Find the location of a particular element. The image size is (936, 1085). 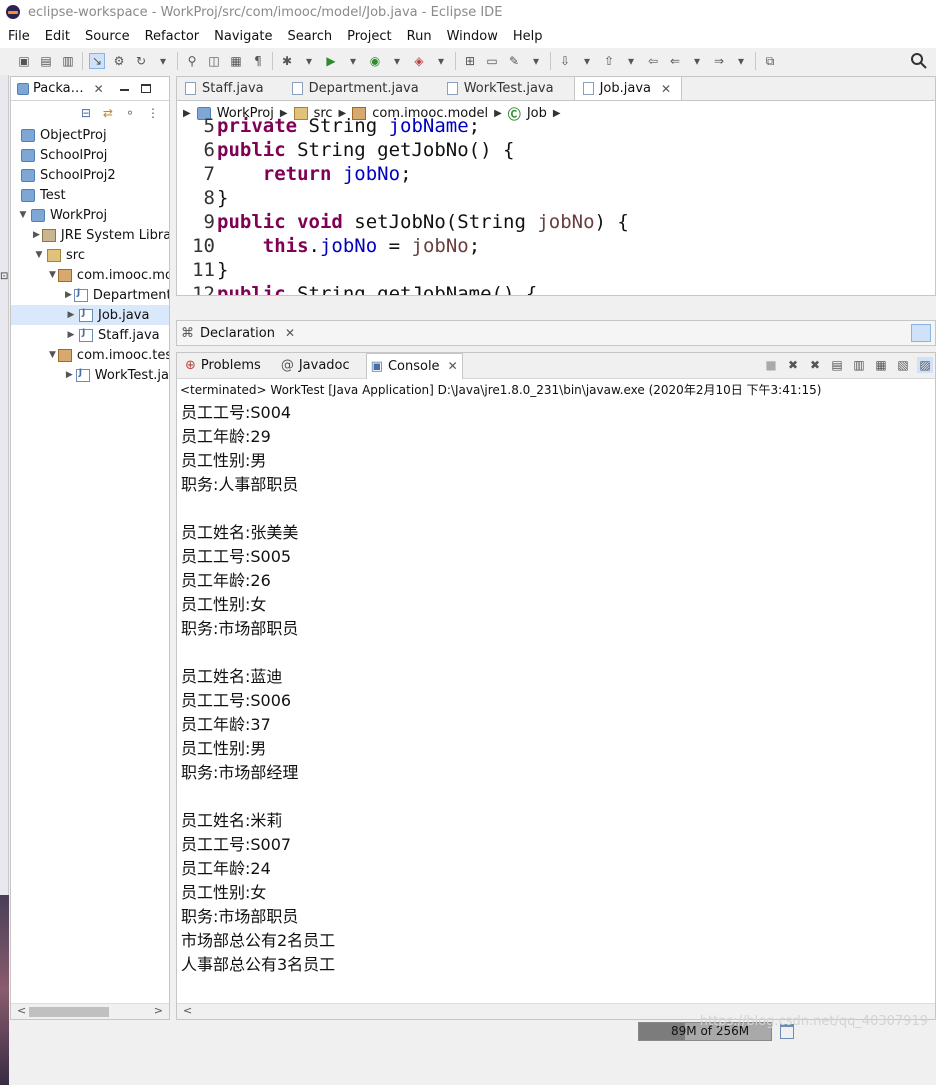

filters-icon: ⚬ is located at coordinates (130, 113).